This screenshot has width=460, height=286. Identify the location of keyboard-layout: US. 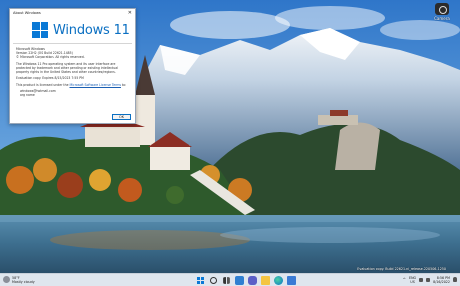
(412, 281).